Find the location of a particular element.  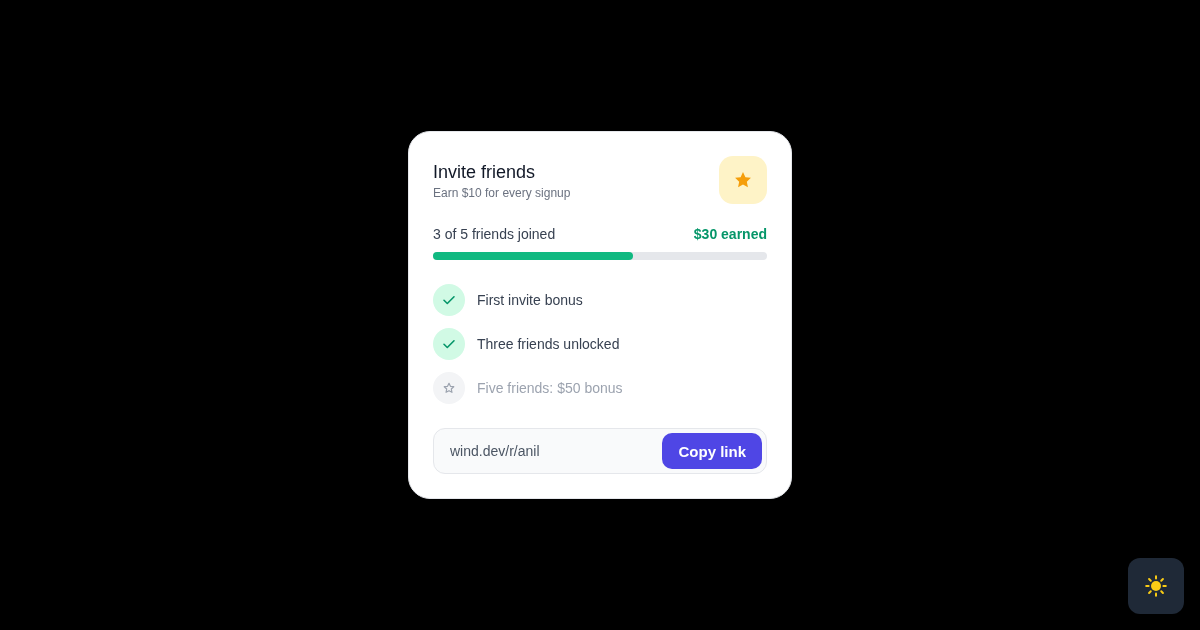

theme-toggle-button is located at coordinates (1156, 586).